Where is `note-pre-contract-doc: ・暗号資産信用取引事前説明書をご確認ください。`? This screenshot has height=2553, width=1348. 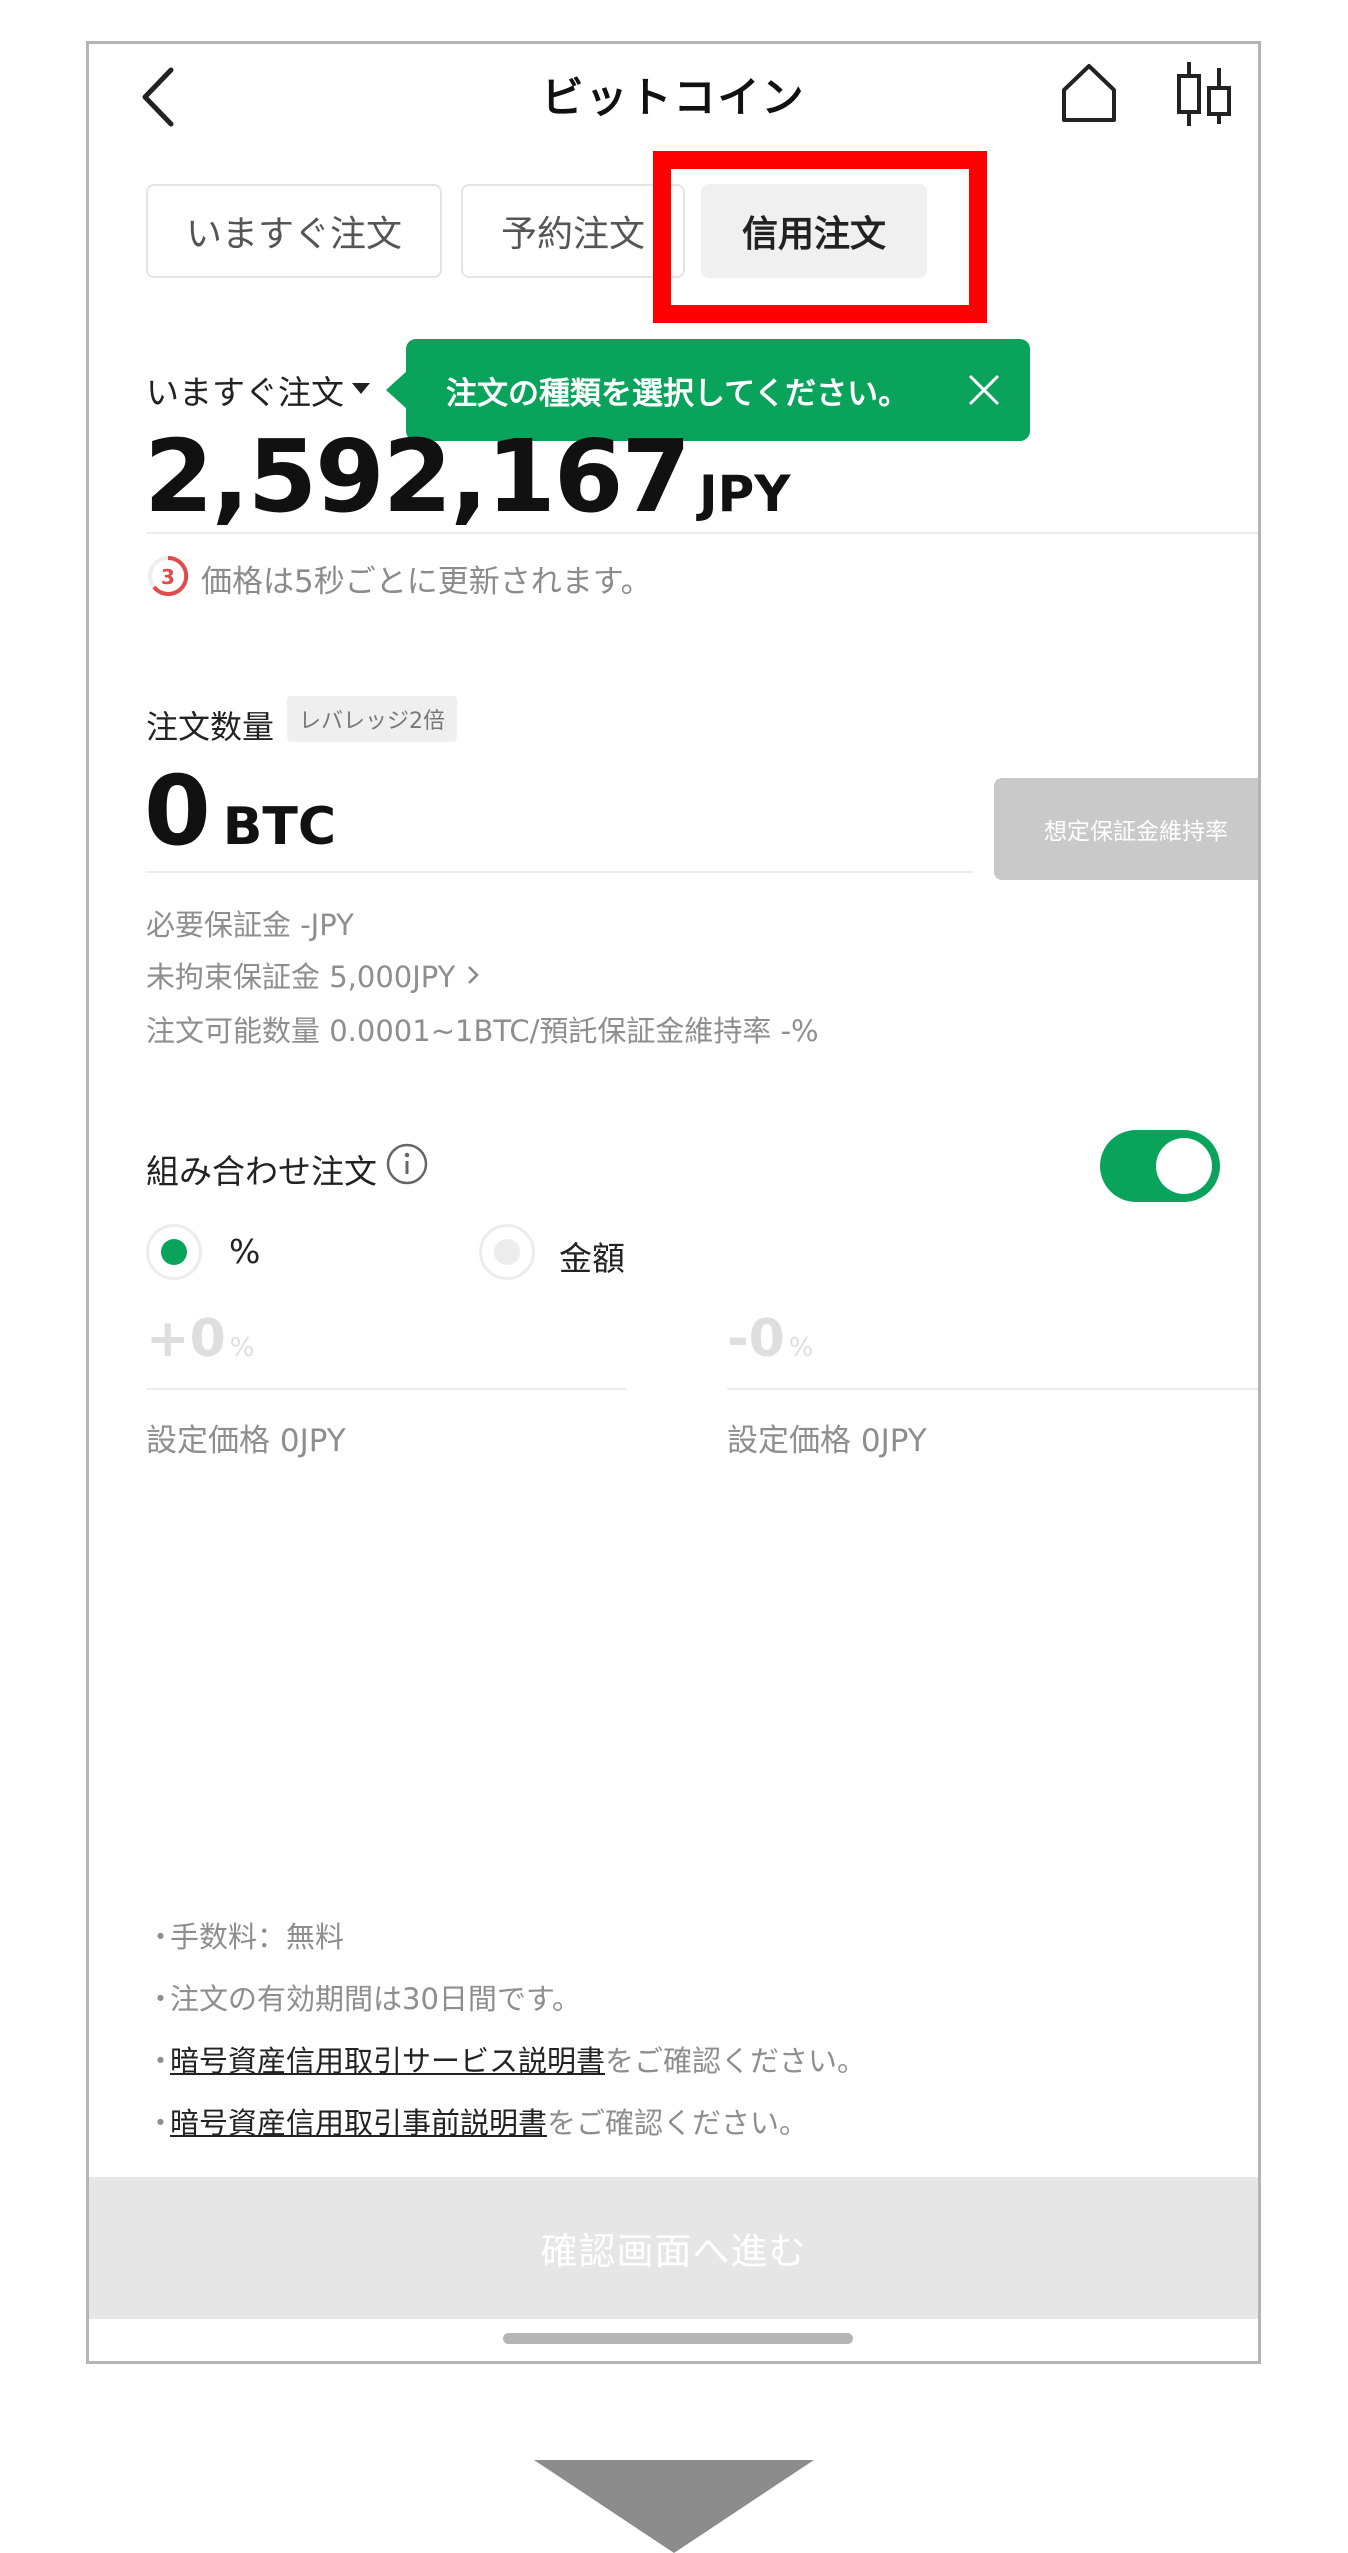 note-pre-contract-doc: ・暗号資産信用取引事前説明書をご確認ください。 is located at coordinates (477, 2123).